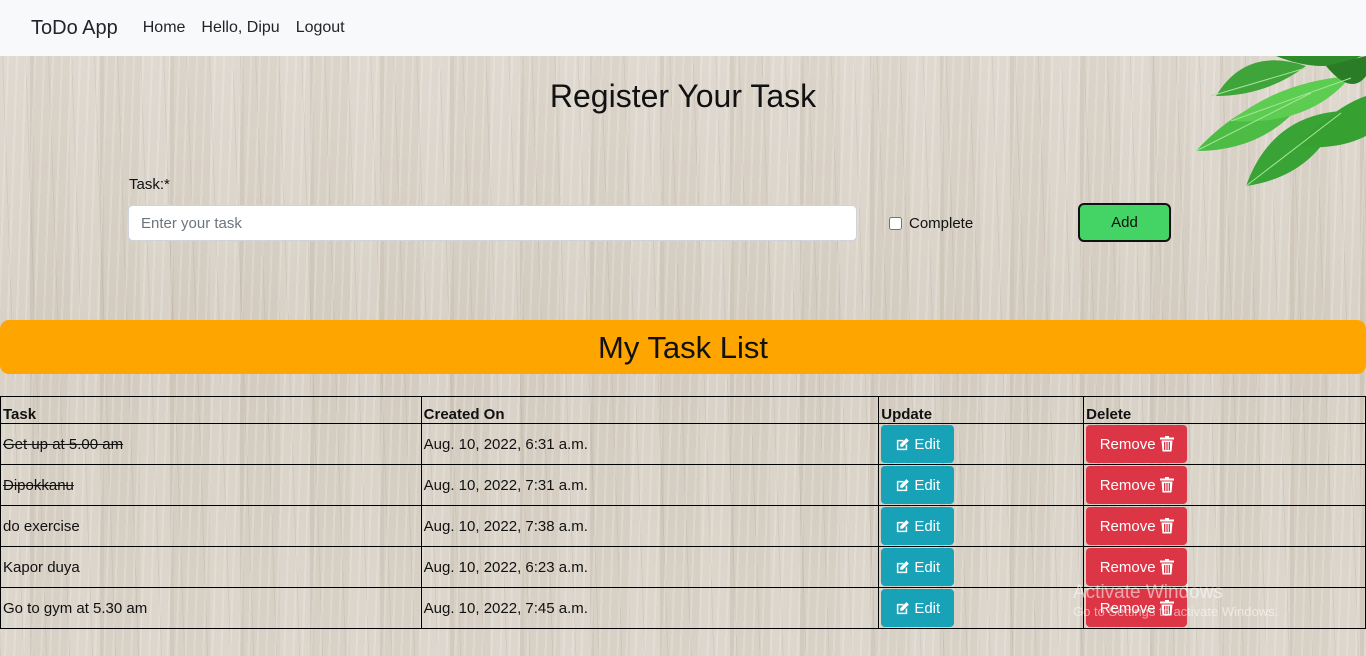  I want to click on add-task-button: Add, so click(1124, 222).